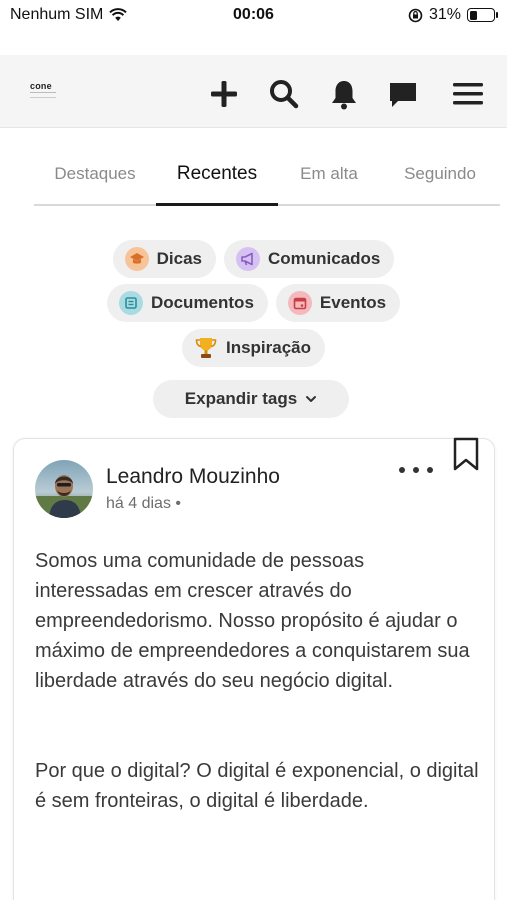 The image size is (507, 900). What do you see at coordinates (344, 94) in the screenshot?
I see `bell-icon` at bounding box center [344, 94].